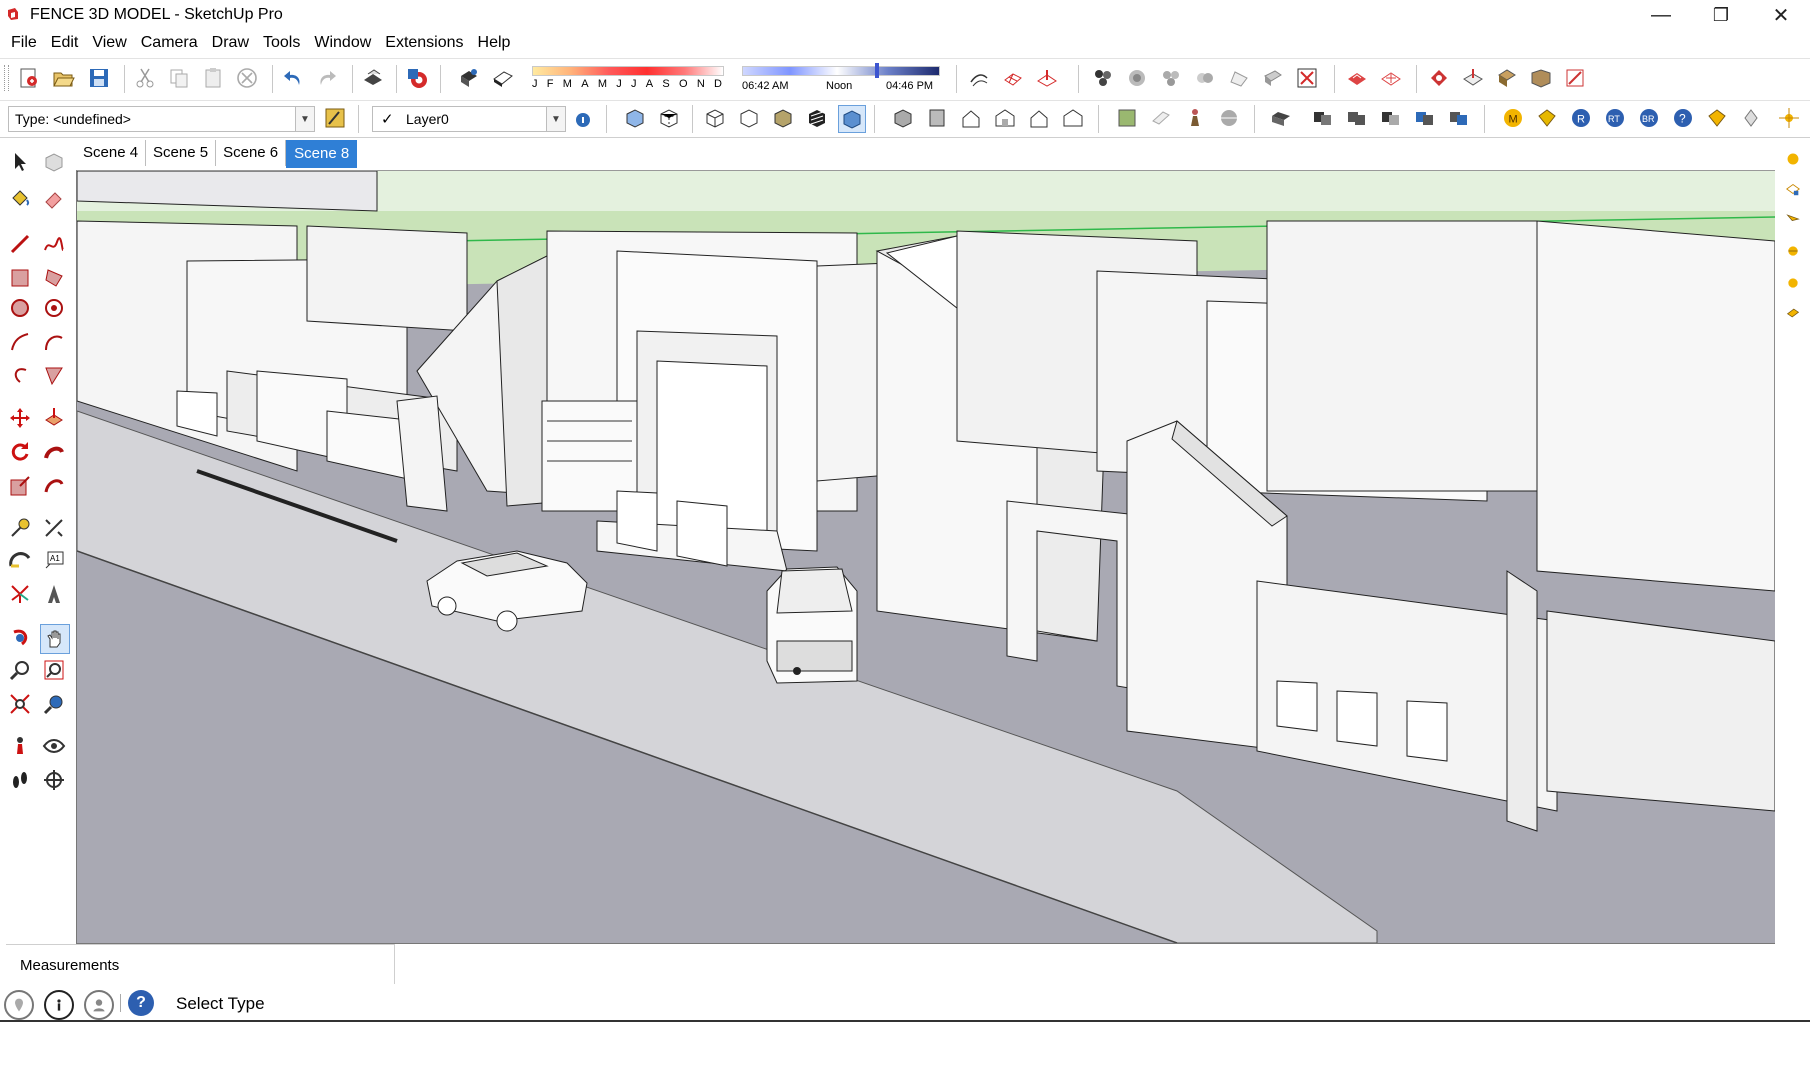 The image size is (1810, 1080). Describe the element at coordinates (19, 1005) in the screenshot. I see `geo-location-icon` at that location.